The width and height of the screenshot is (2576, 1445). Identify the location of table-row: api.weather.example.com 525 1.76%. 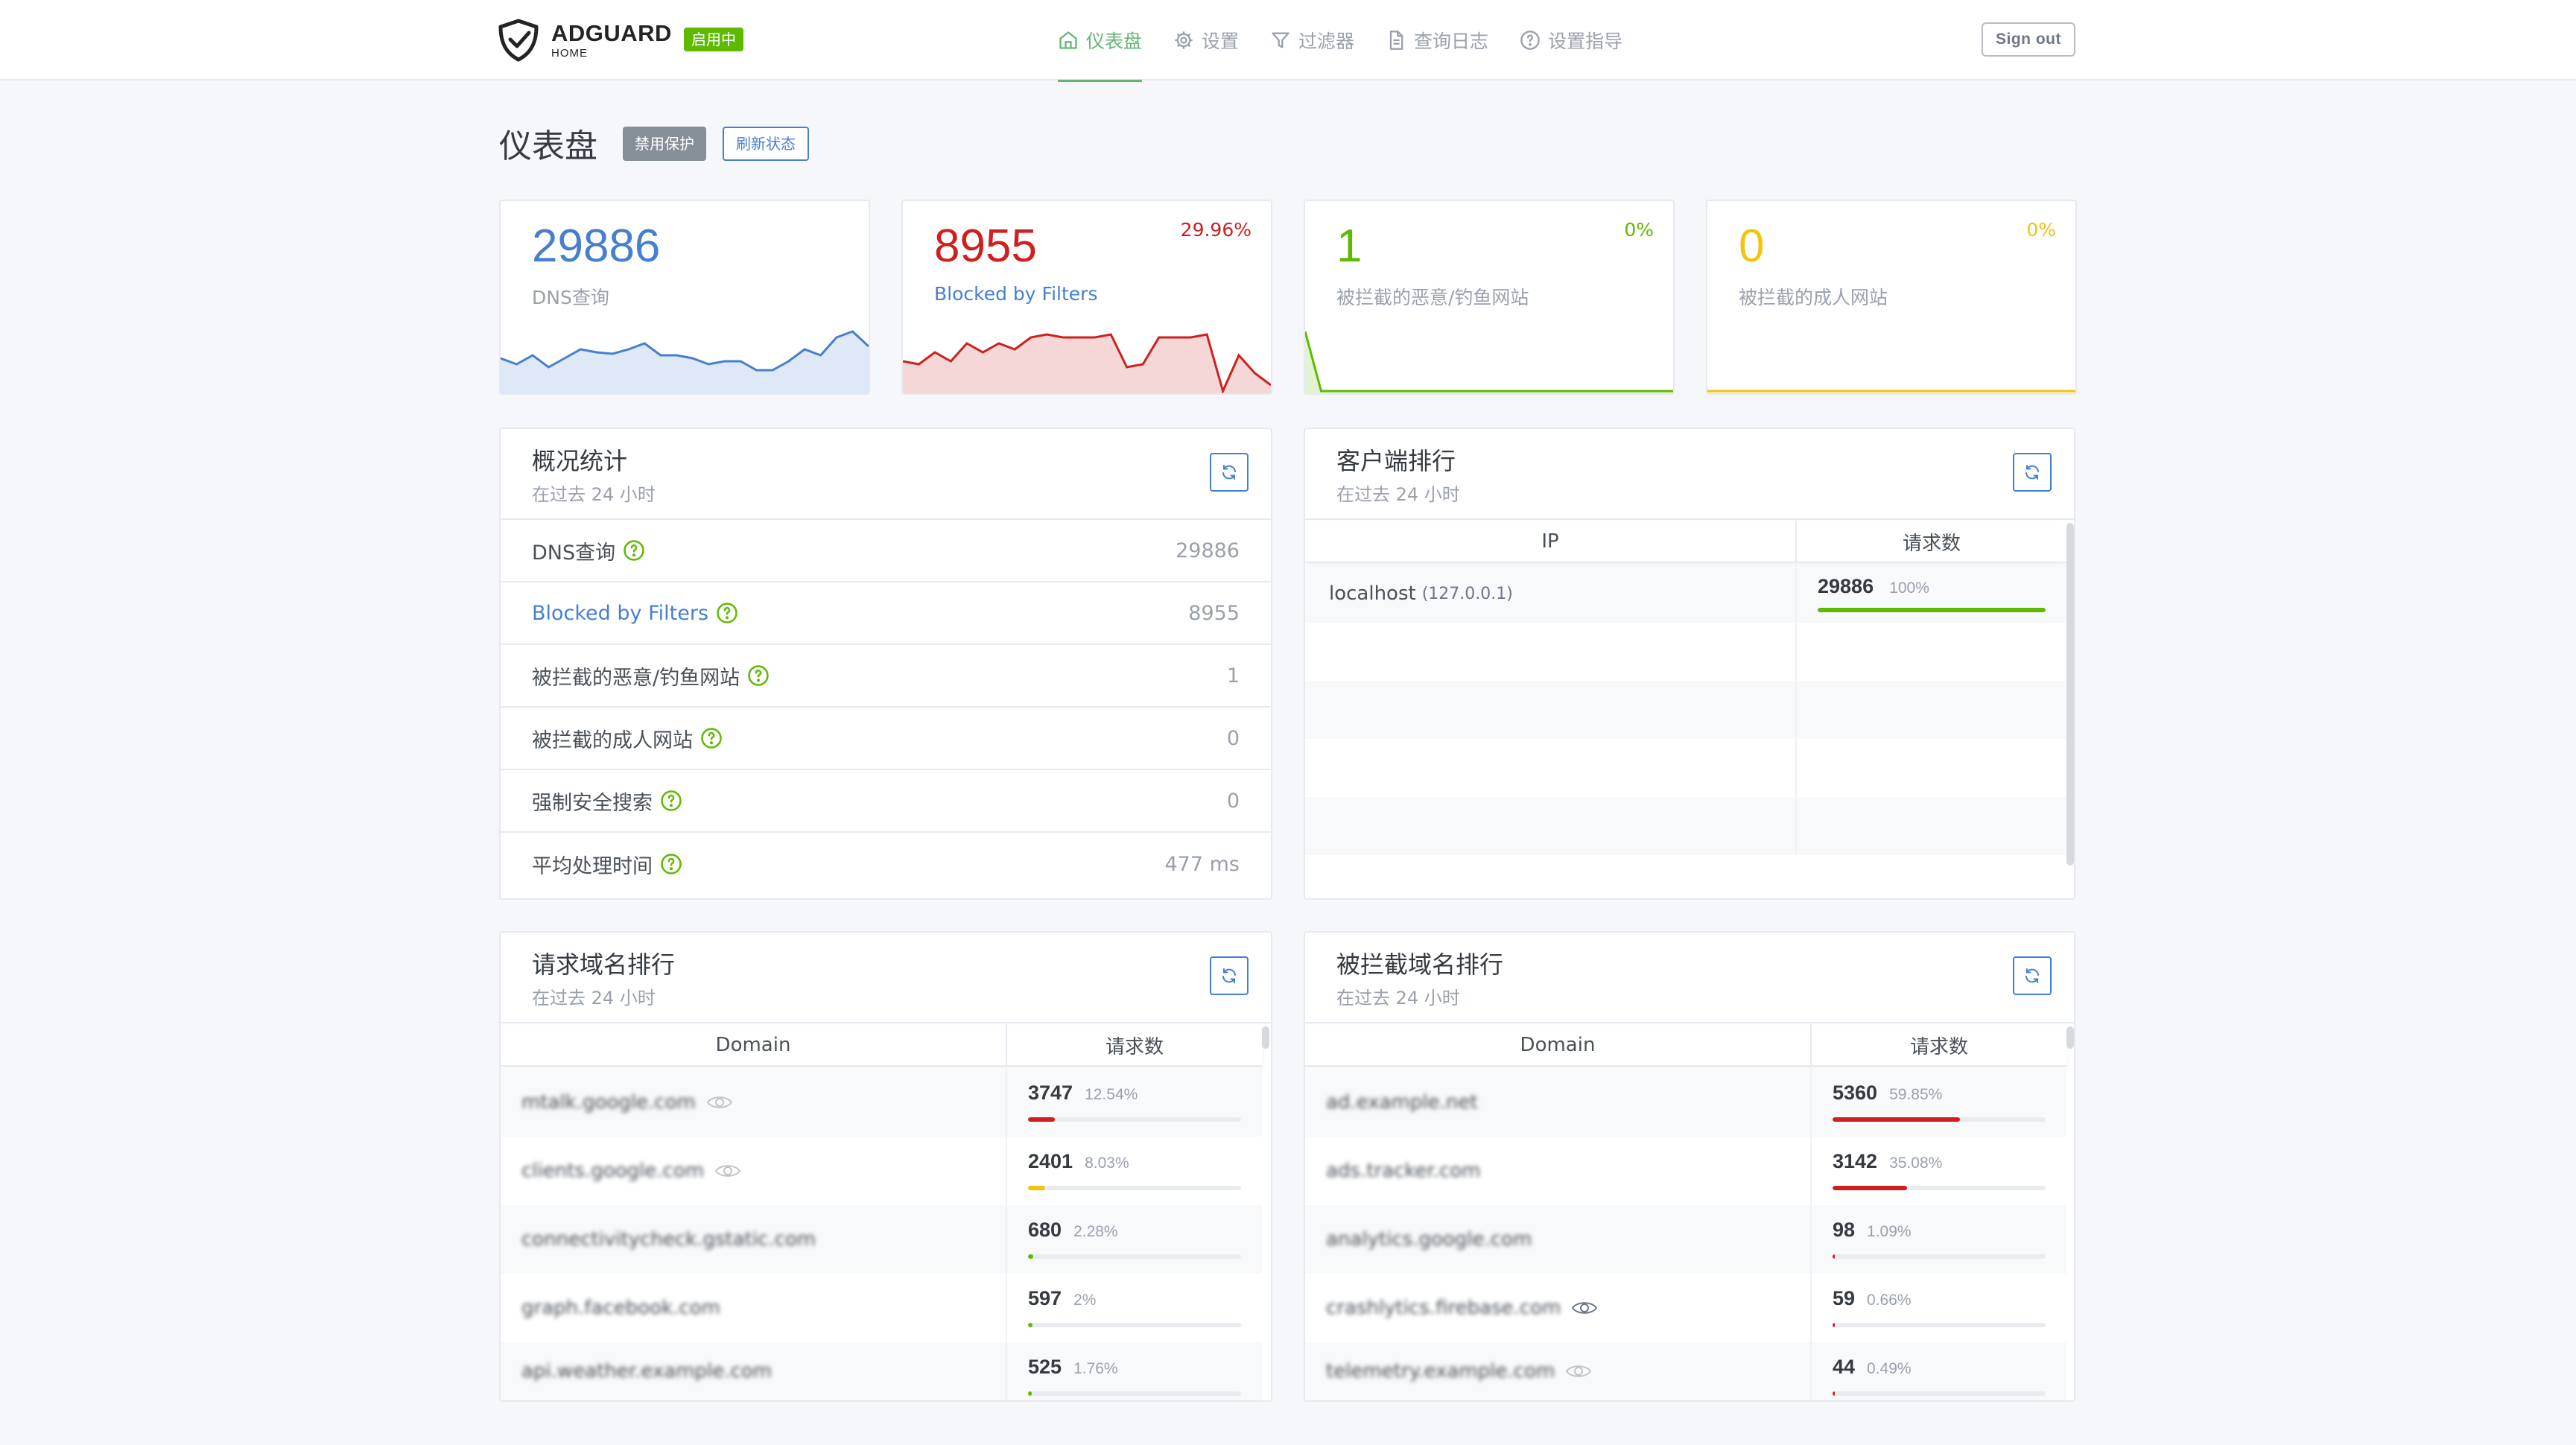
(882, 1371).